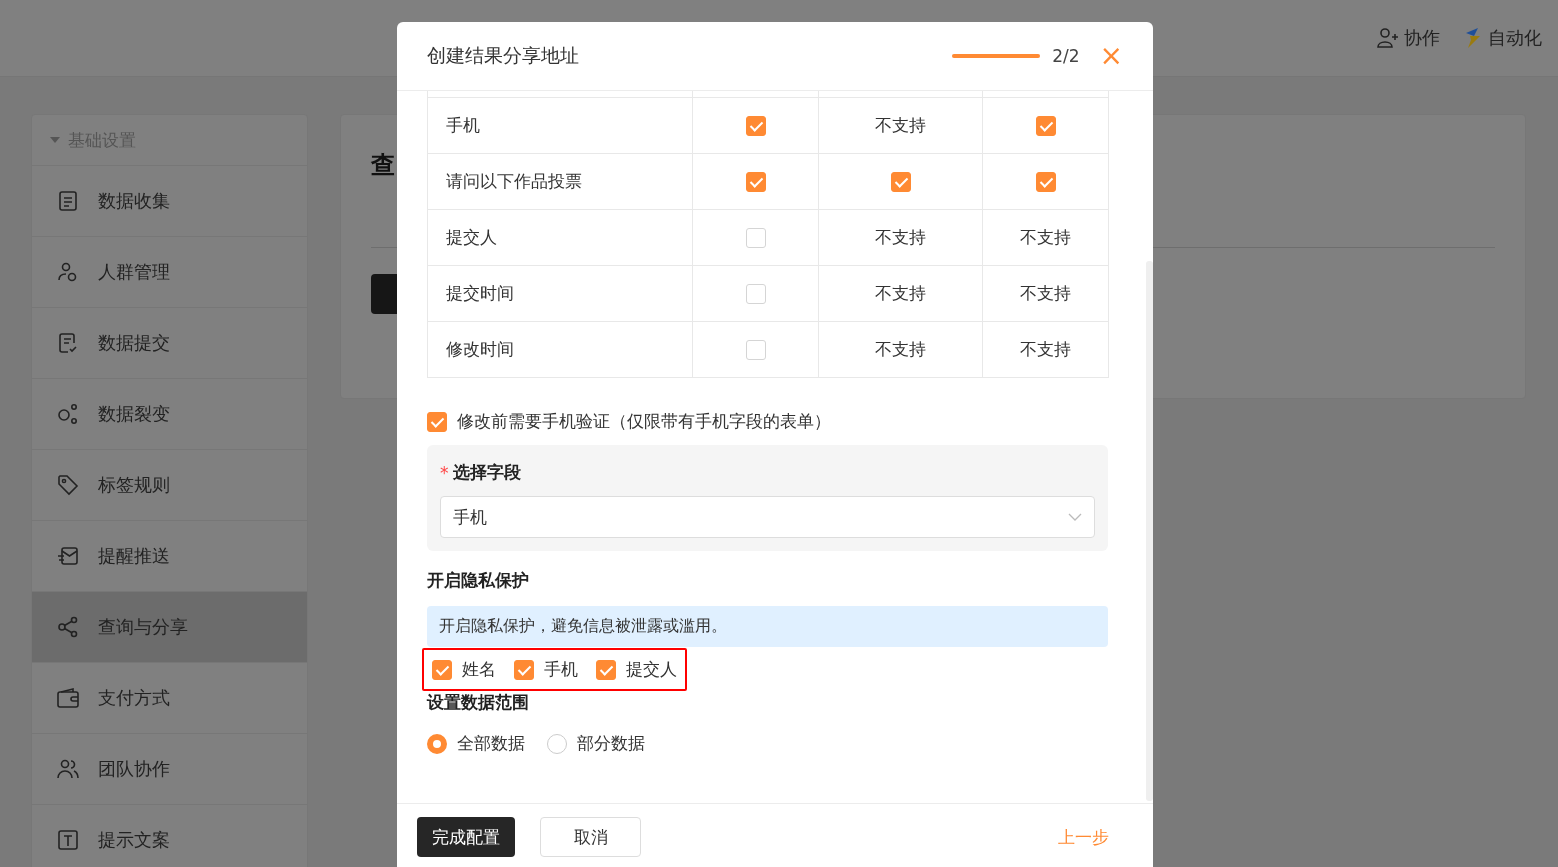  I want to click on text-box-icon, so click(68, 840).